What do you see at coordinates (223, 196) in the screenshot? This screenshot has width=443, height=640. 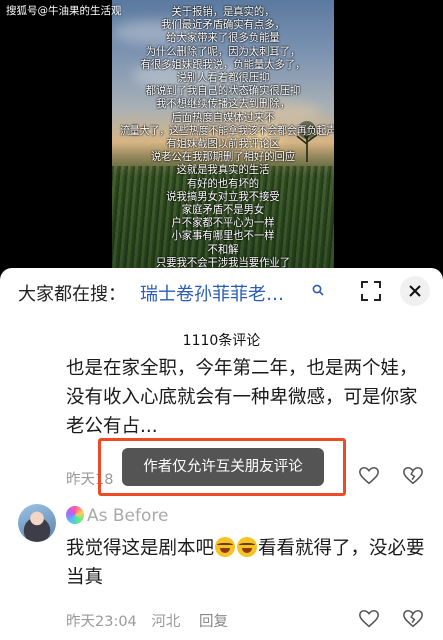 I see `video-caption-line: 说我搞男女对立我不接受` at bounding box center [223, 196].